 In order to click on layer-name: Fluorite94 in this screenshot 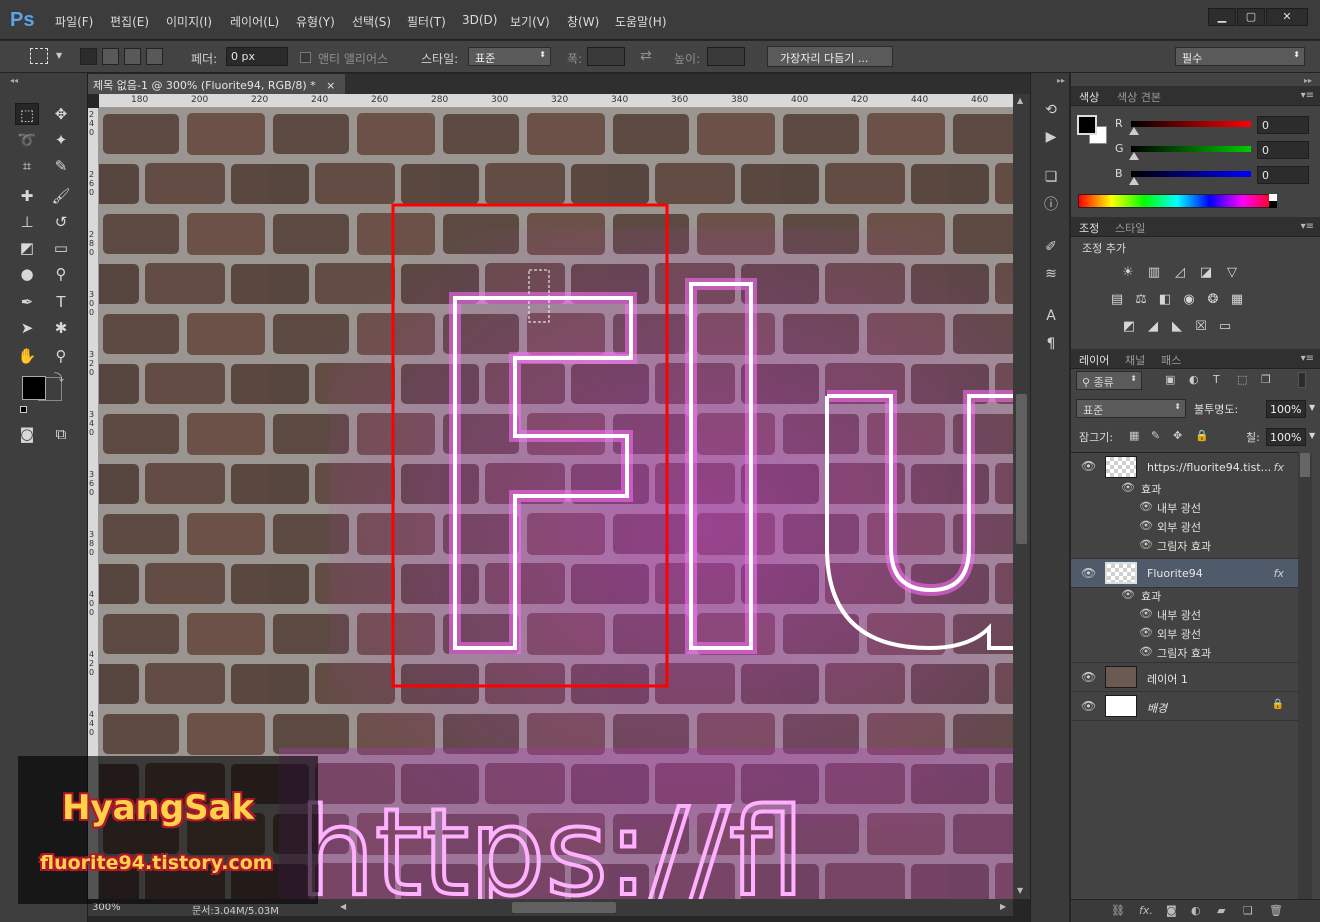, I will do `click(1175, 573)`.